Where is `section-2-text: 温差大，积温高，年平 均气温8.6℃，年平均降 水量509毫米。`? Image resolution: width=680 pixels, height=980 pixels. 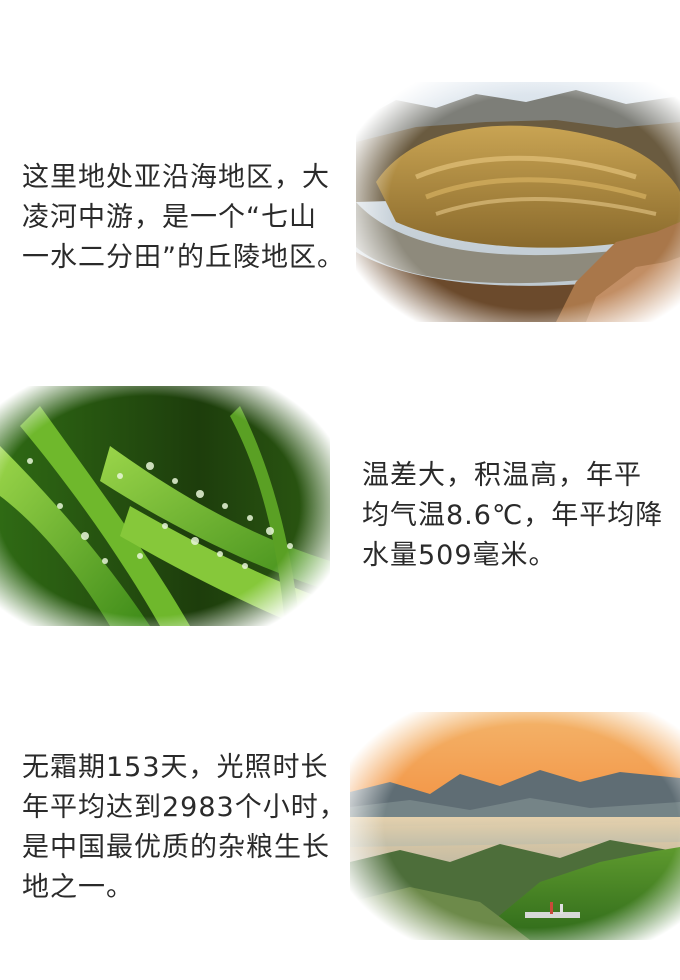
section-2-text: 温差大，积温高，年平 均气温8.6℃，年平均降 水量509毫米。 is located at coordinates (512, 516).